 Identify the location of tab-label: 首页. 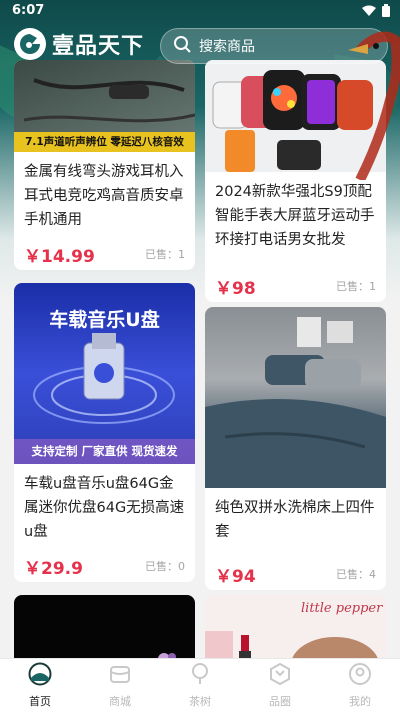
(40, 701).